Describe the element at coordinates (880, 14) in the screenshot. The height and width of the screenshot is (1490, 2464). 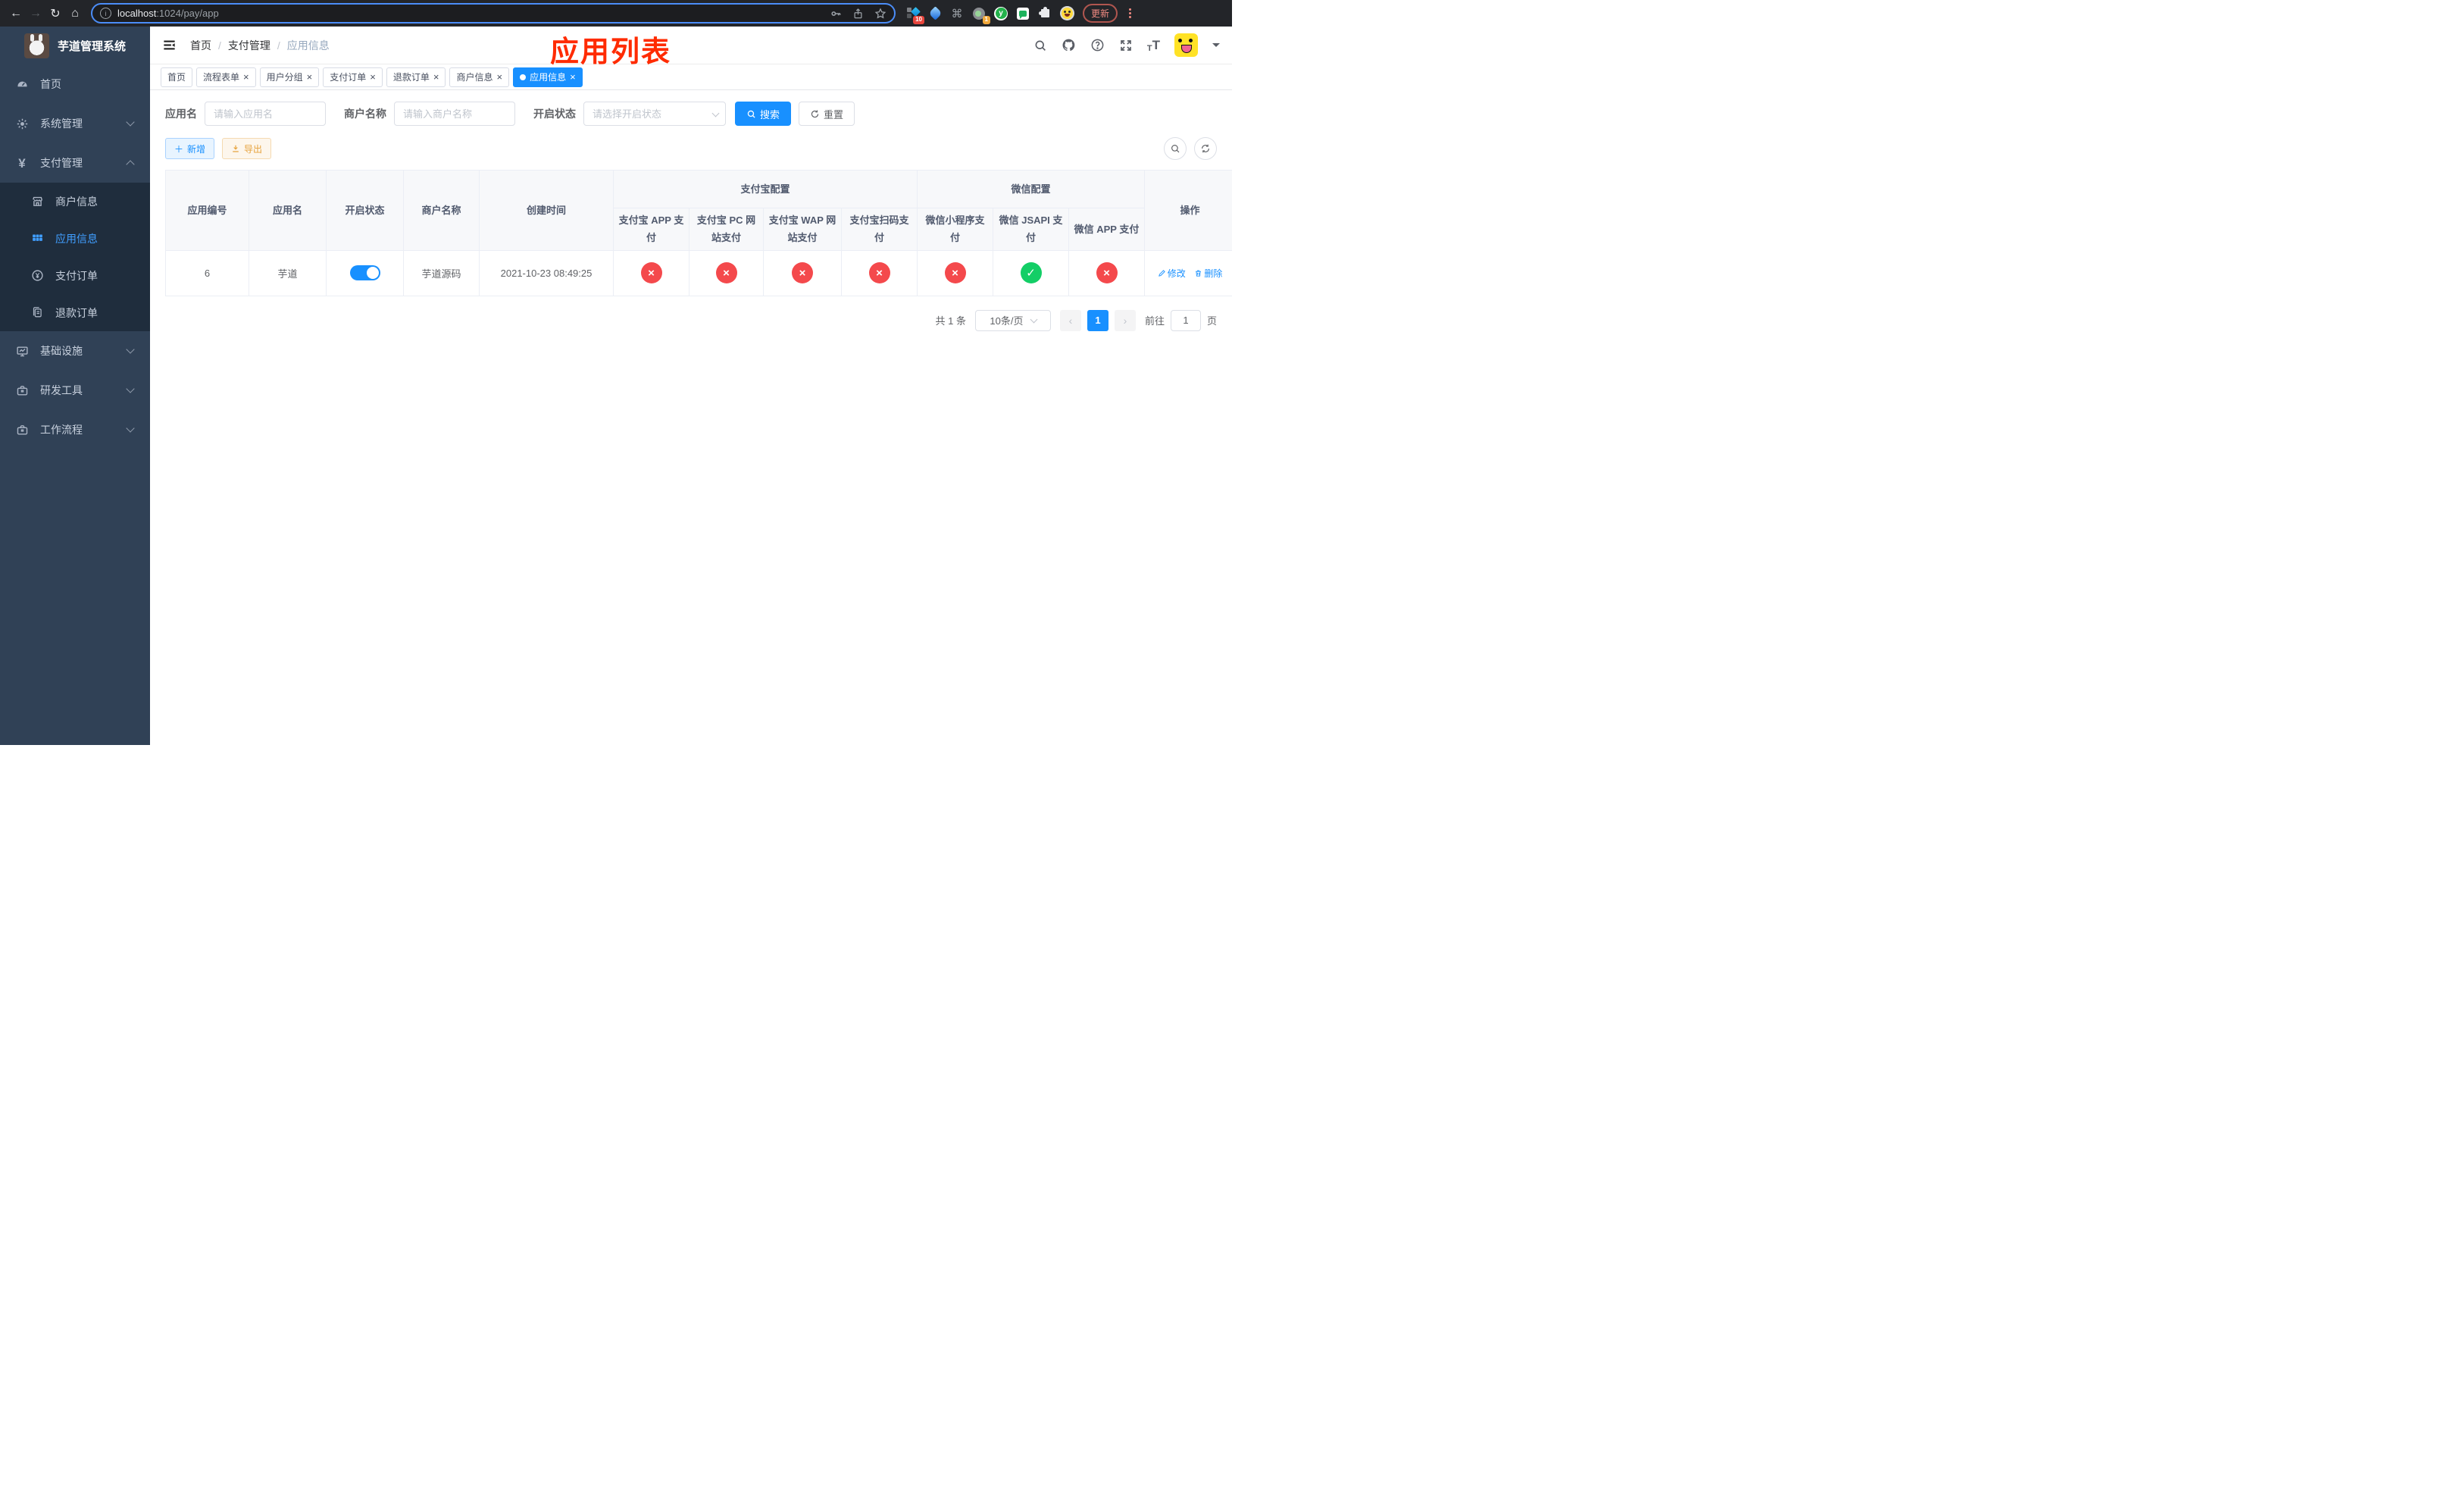
I see `bookmark-star-icon` at that location.